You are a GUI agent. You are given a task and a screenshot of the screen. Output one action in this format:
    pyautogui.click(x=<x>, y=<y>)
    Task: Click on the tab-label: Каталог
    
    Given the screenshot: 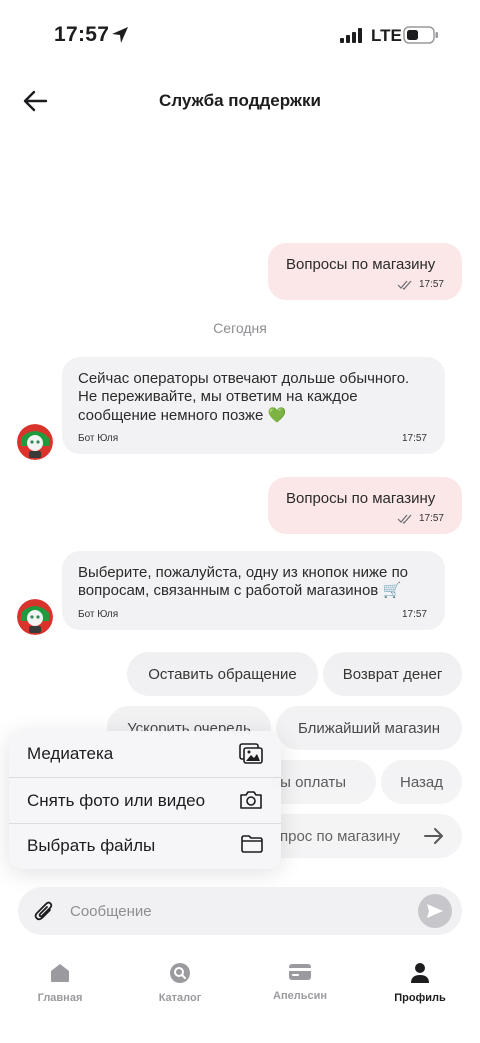 What is the action you would take?
    pyautogui.click(x=180, y=998)
    